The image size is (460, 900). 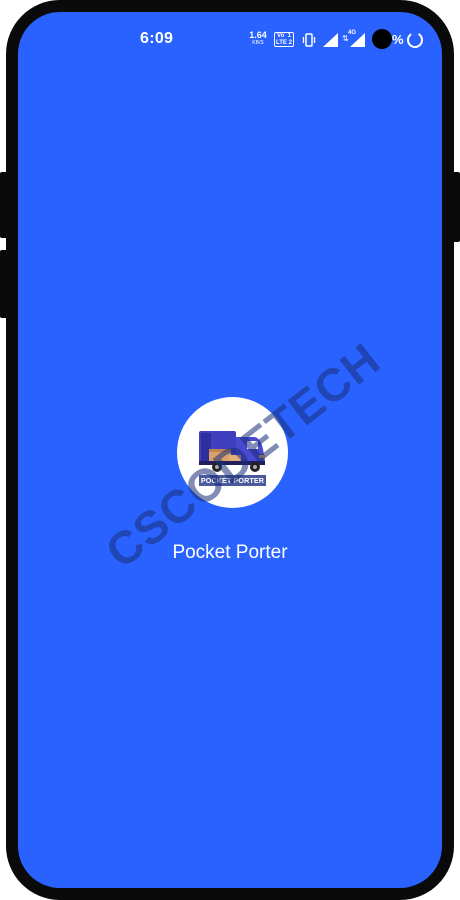 What do you see at coordinates (230, 552) in the screenshot?
I see `app-name: Pocket Porter` at bounding box center [230, 552].